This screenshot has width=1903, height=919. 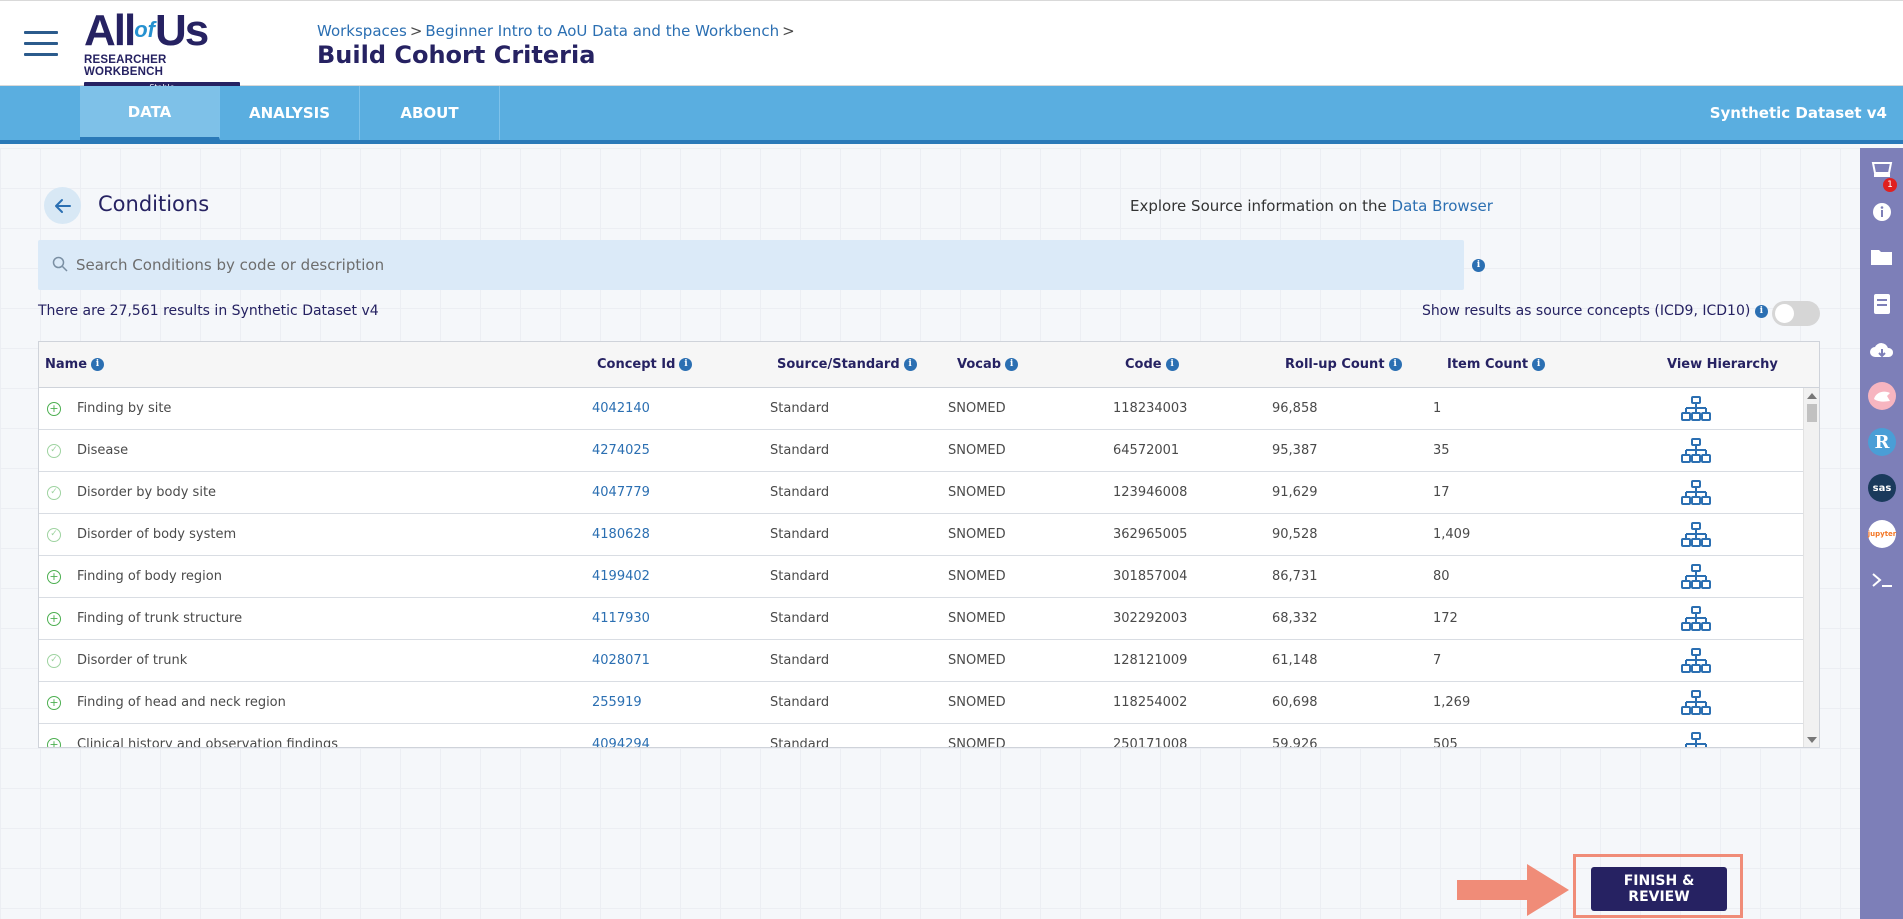 What do you see at coordinates (1761, 311) in the screenshot?
I see `source-toggle-info-icon: i` at bounding box center [1761, 311].